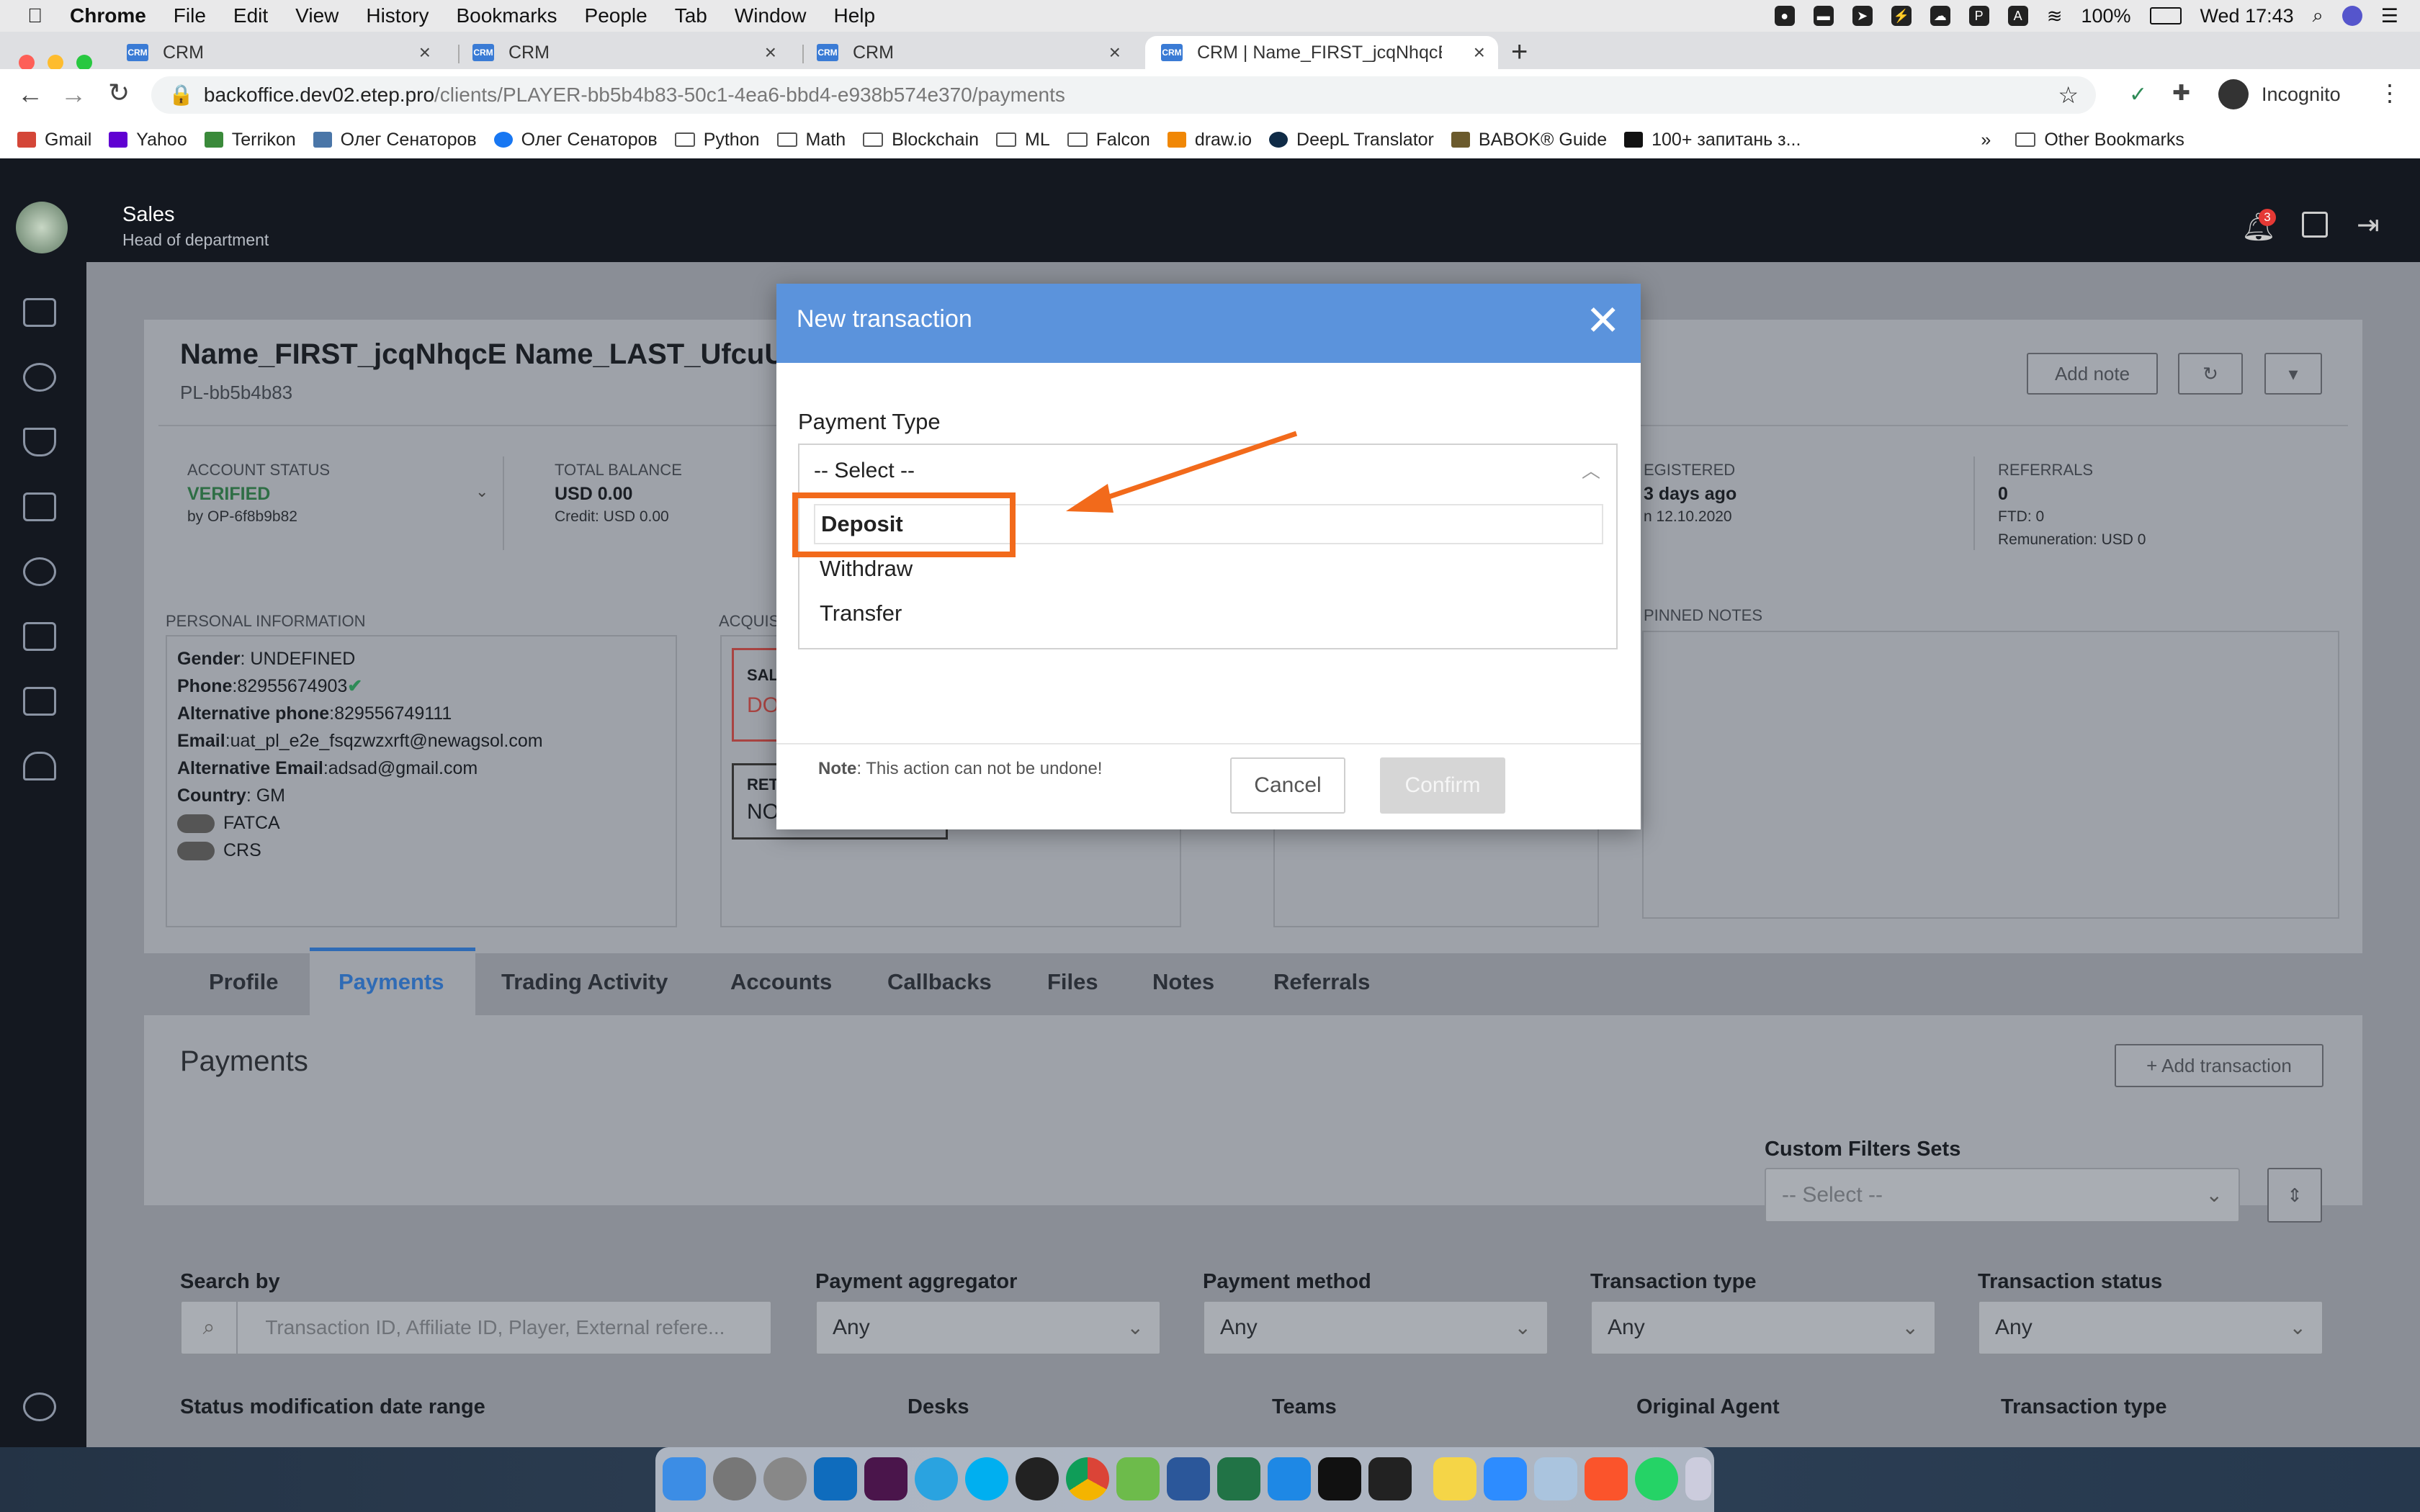 The image size is (2420, 1512). Describe the element at coordinates (2018, 16) in the screenshot. I see `a-icon: A` at that location.